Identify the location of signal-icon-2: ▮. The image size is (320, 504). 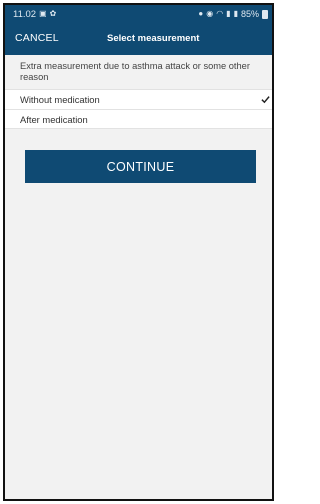
(235, 13).